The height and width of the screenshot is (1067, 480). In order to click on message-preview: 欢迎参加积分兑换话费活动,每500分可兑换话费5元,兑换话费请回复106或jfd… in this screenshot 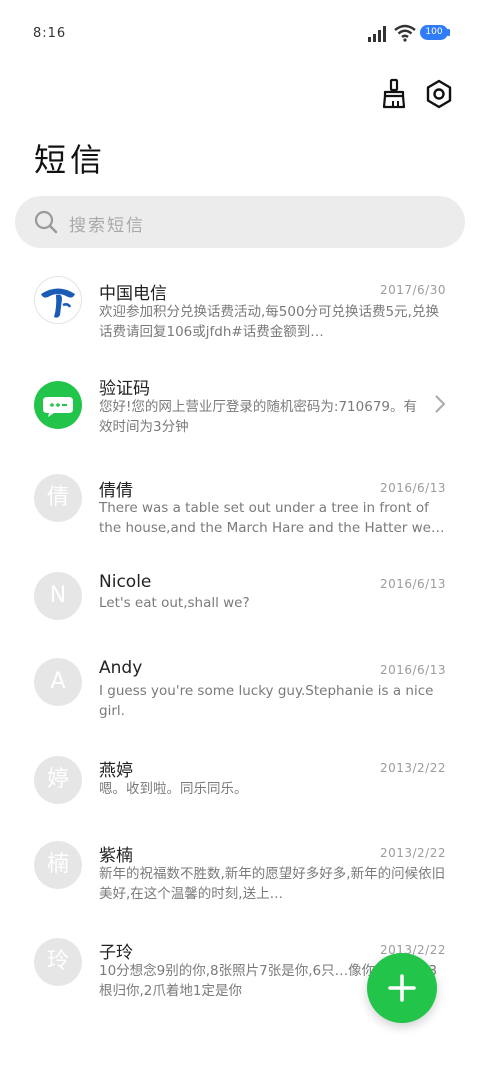, I will do `click(269, 322)`.